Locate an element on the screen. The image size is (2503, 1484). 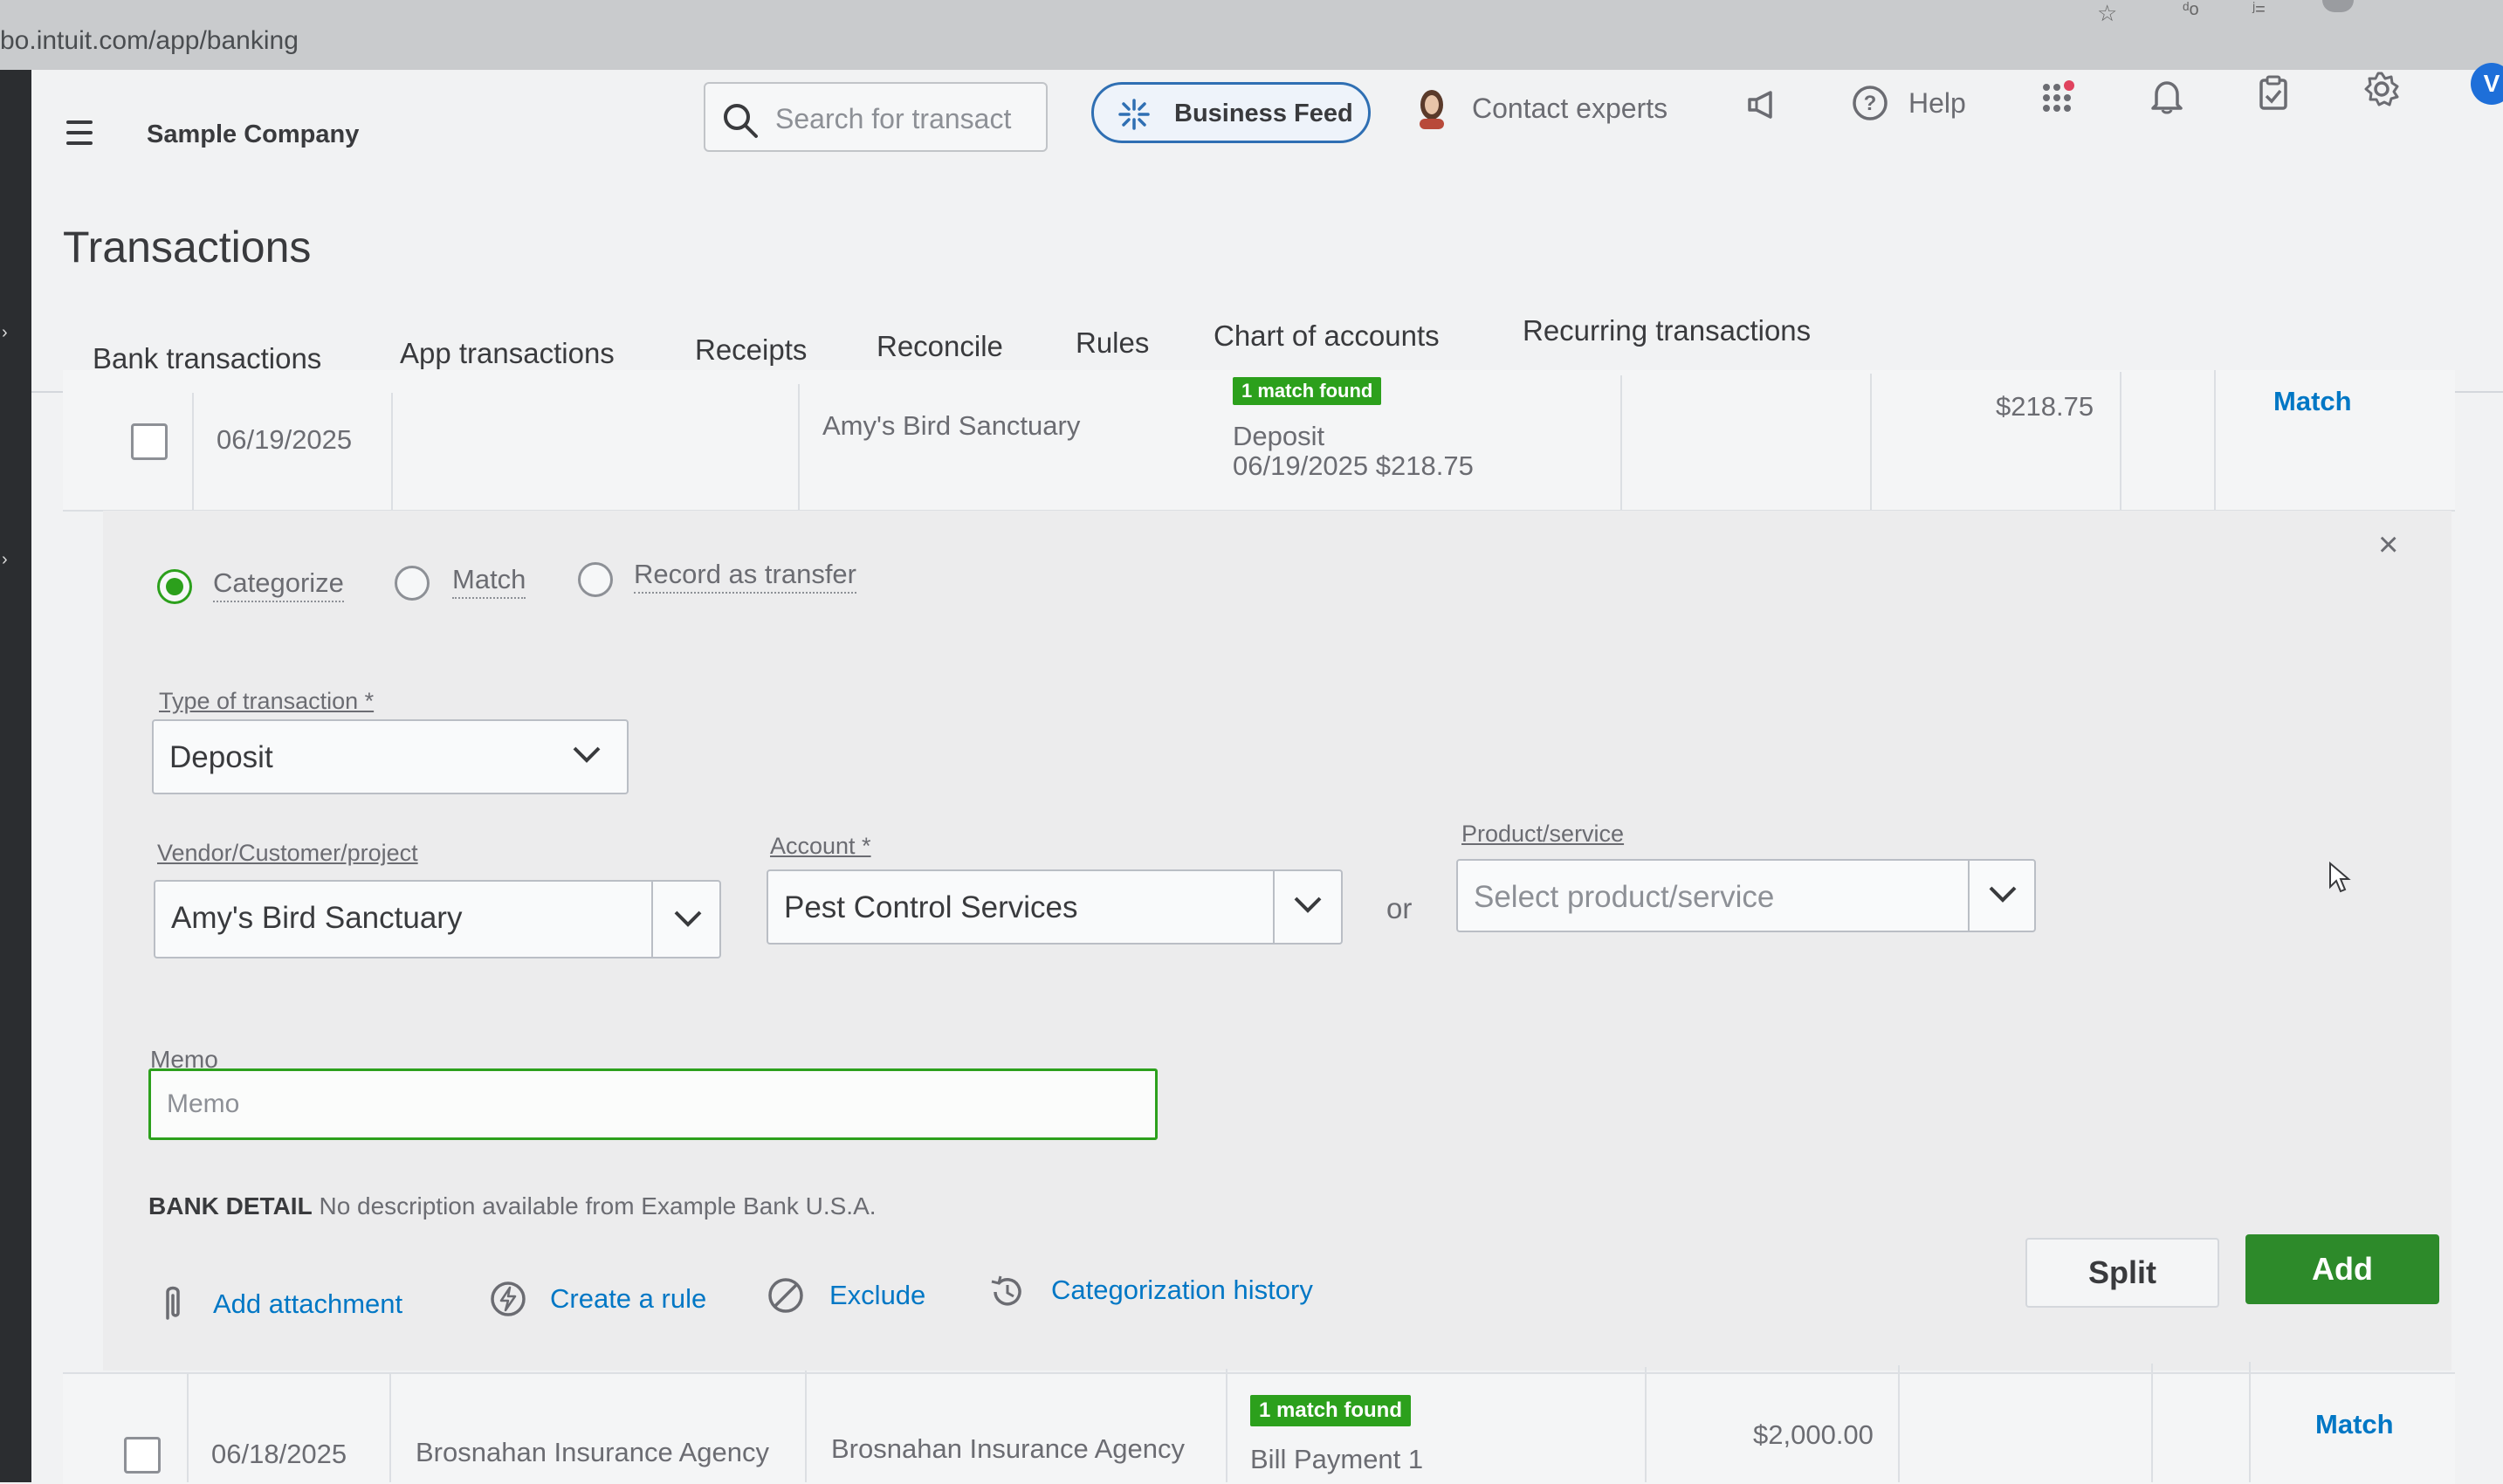
add-attachment-link: Add attachment is located at coordinates (307, 1304).